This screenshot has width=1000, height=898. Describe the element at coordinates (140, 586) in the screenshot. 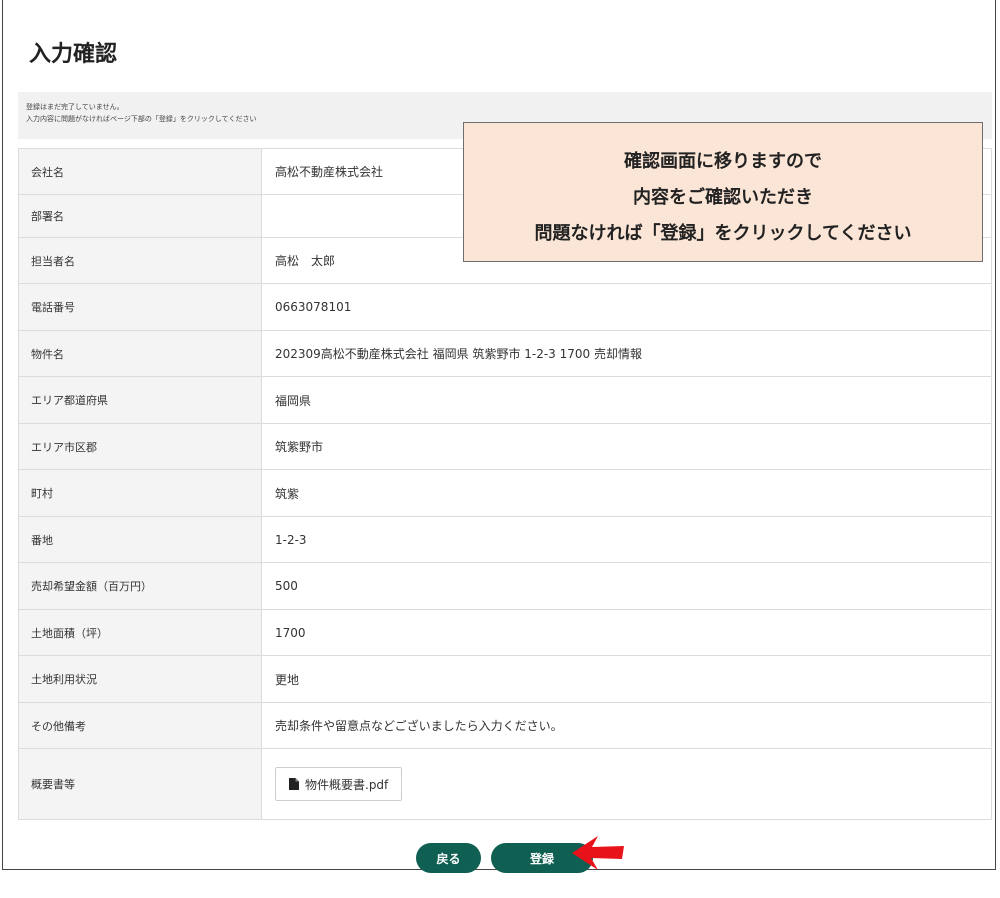

I see `field-label: 売却希望金額（百万円）` at that location.